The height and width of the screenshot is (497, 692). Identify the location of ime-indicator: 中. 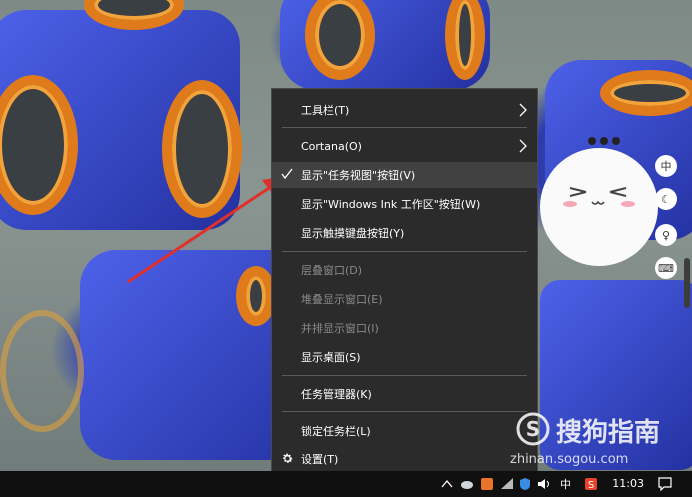
(565, 484).